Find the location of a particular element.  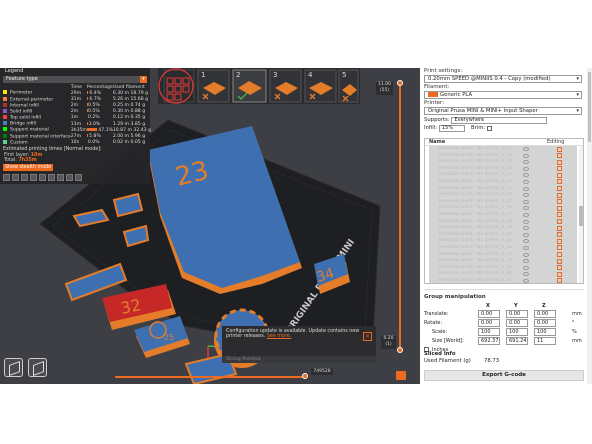

close-icon: × is located at coordinates (367, 336).